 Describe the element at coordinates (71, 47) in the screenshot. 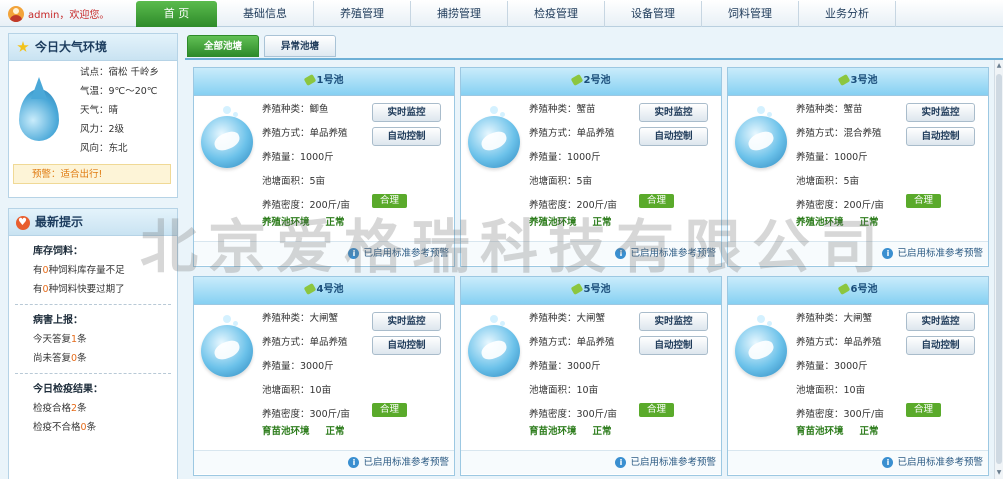

I see `weather-title: 今日大气环境` at that location.